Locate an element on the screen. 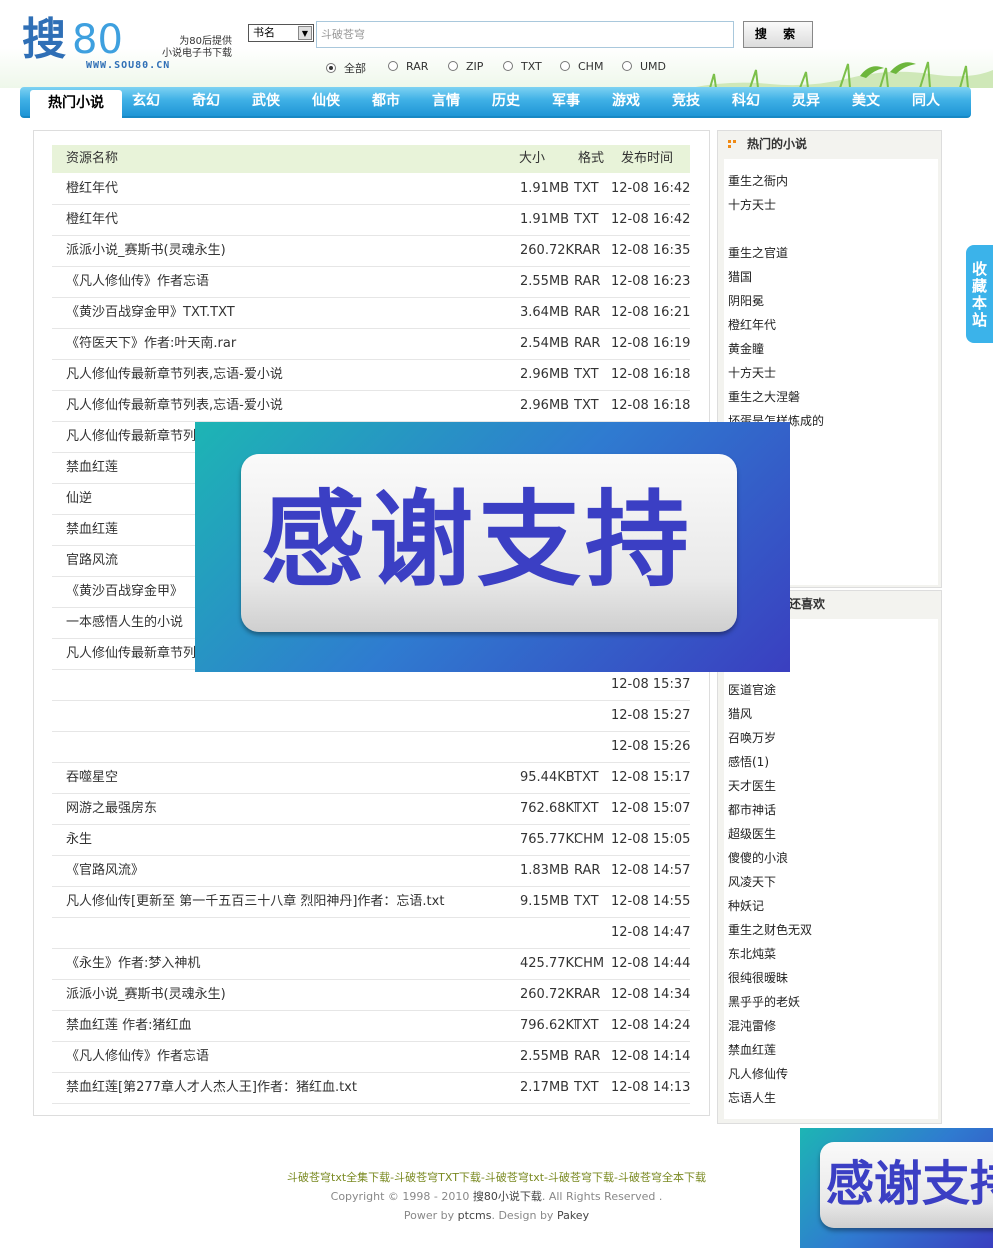 This screenshot has height=1254, width=993. bookmark-site-tab: 收藏本站 is located at coordinates (979, 294).